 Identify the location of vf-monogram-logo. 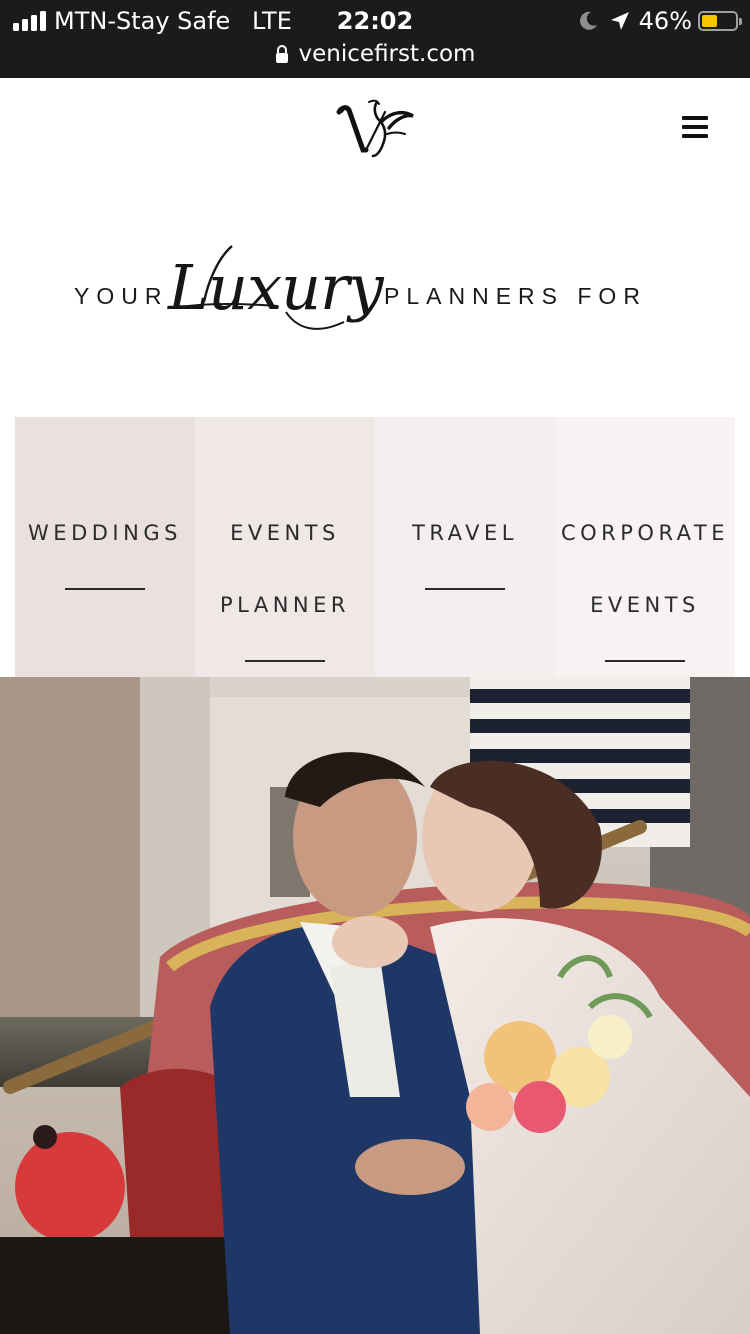
(375, 129).